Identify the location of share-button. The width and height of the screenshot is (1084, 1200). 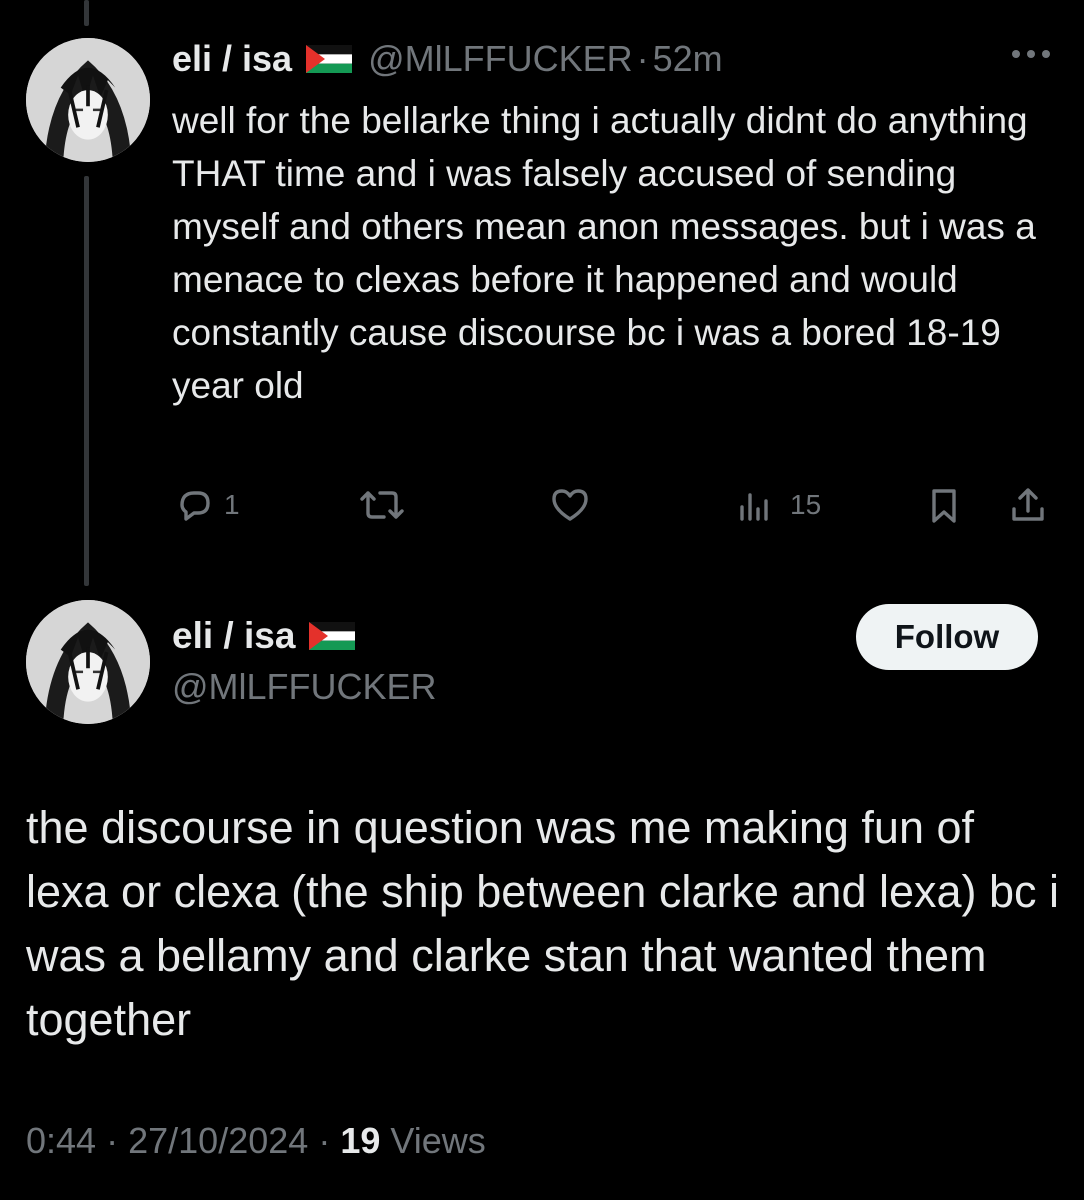
(1028, 505).